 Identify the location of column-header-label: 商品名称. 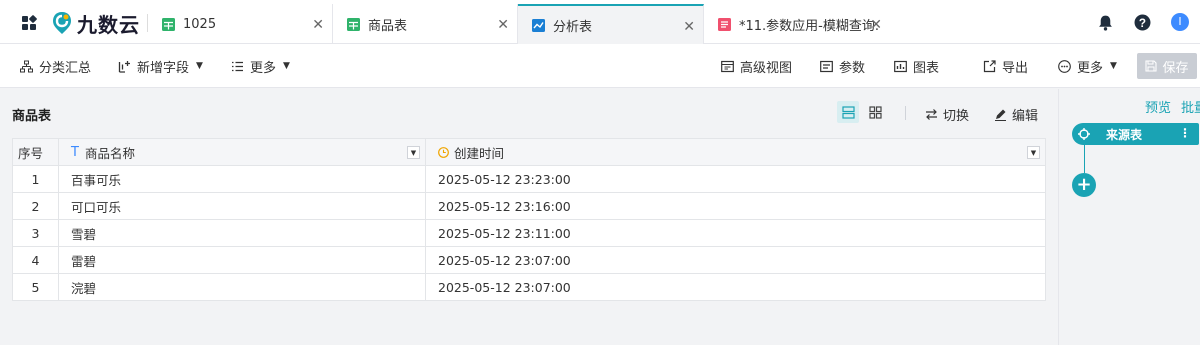
(109, 153).